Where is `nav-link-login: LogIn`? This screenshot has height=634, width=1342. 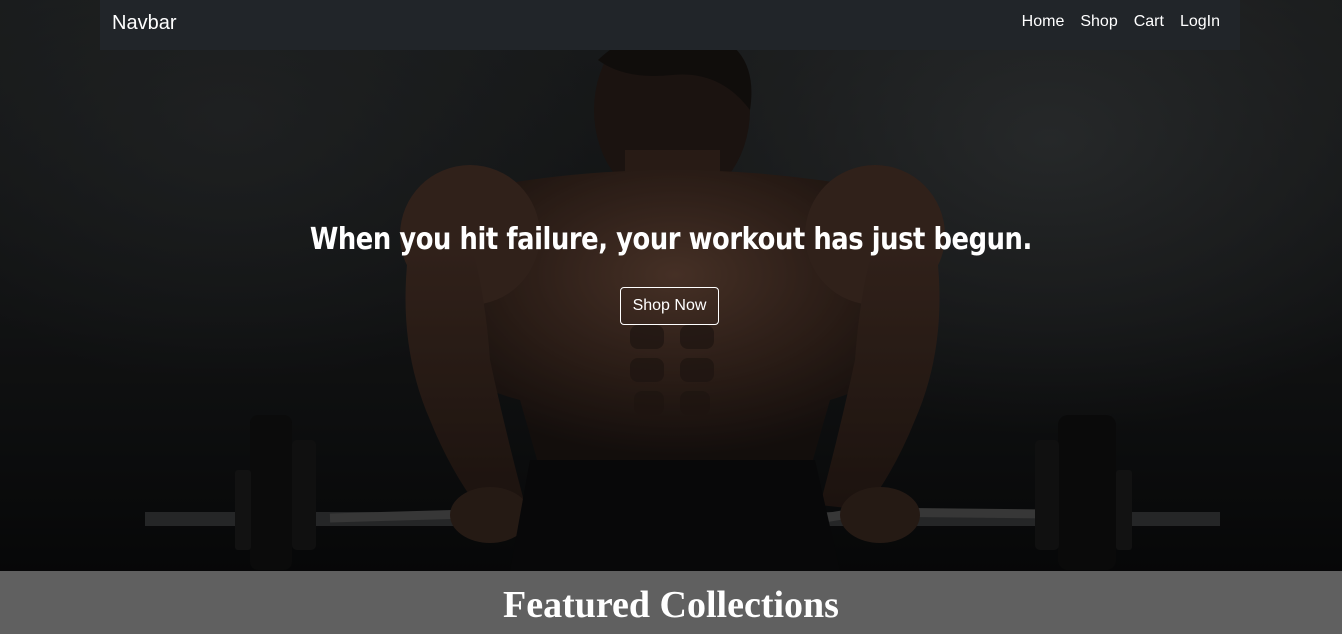
nav-link-login: LogIn is located at coordinates (1200, 22).